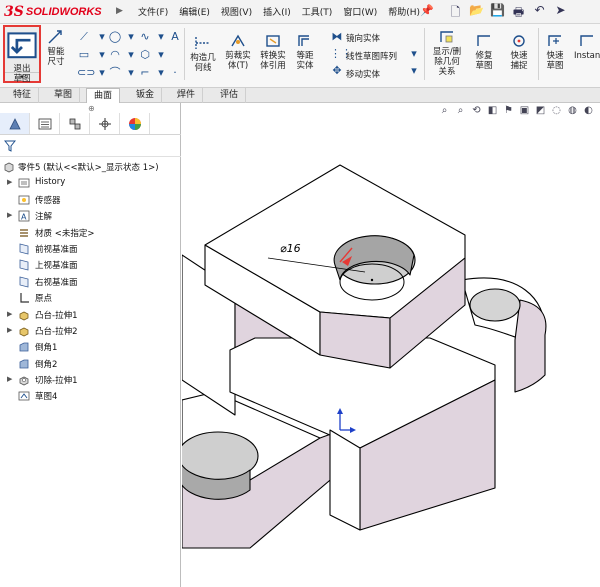 Image resolution: width=600 pixels, height=587 pixels. I want to click on tab-sketch: 草图, so click(64, 95).